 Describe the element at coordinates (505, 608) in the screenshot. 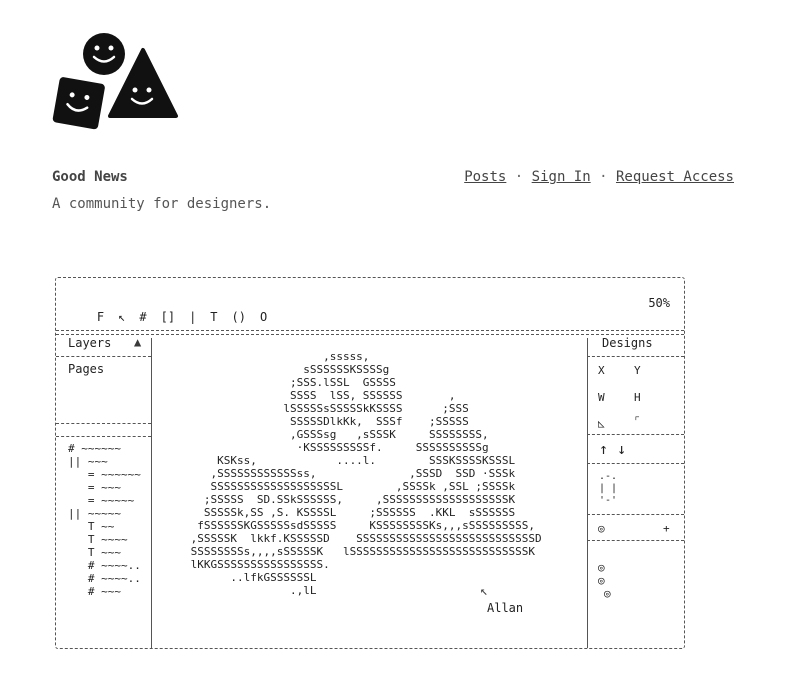

I see `collaborator-cursor-label: Allan` at that location.